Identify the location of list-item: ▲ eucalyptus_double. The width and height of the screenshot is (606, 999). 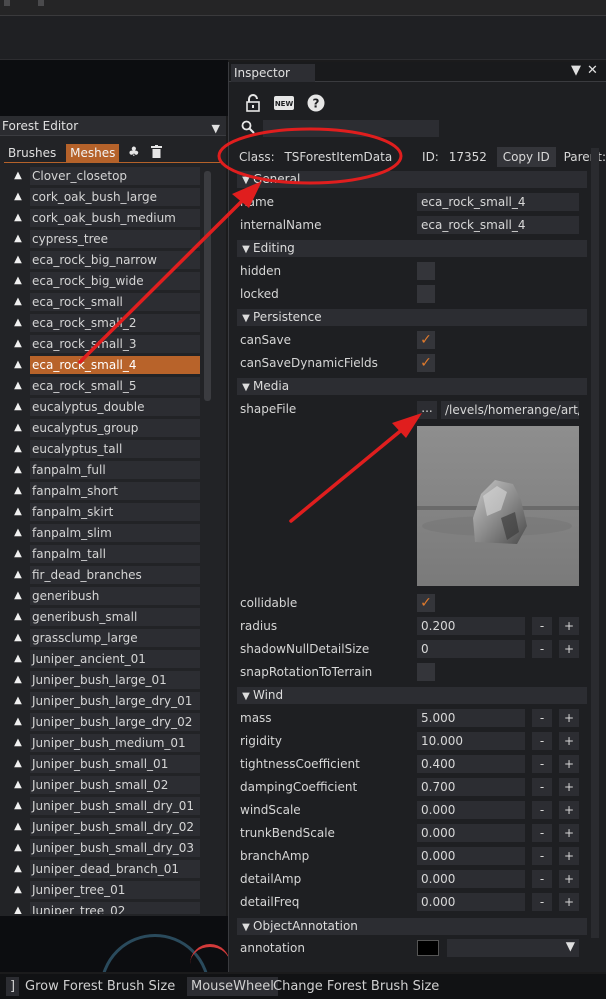
(106, 407).